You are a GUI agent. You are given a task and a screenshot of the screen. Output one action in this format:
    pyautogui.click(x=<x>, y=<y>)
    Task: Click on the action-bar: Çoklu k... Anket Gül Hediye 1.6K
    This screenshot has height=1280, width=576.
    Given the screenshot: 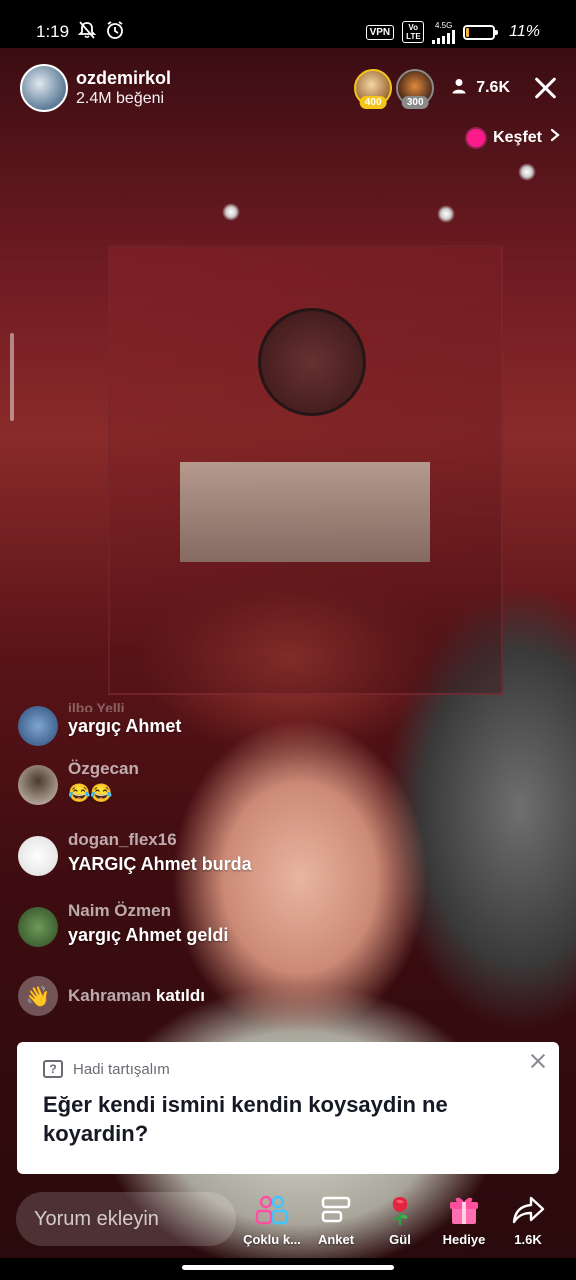 What is the action you would take?
    pyautogui.click(x=400, y=1219)
    